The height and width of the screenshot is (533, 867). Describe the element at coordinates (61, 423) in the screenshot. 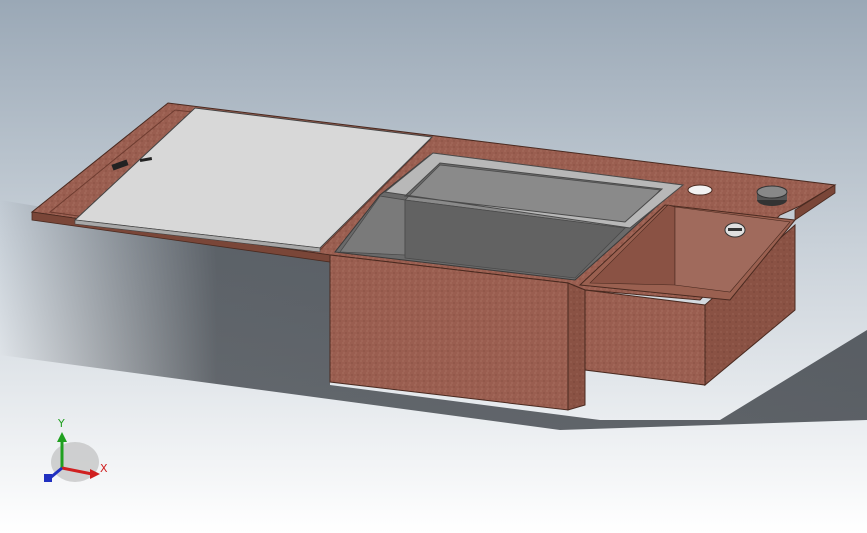

I see `triad-y-label: Y` at that location.